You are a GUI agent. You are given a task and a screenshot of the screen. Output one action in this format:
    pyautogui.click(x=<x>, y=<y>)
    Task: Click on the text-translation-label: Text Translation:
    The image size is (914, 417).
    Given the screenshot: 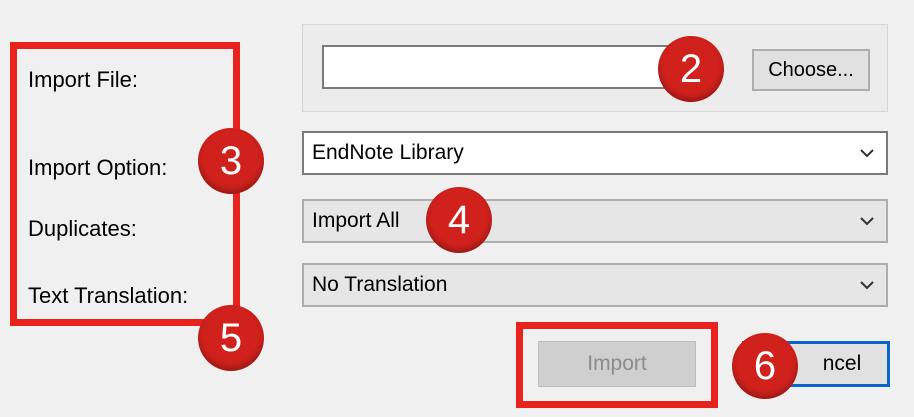 What is the action you would take?
    pyautogui.click(x=108, y=295)
    